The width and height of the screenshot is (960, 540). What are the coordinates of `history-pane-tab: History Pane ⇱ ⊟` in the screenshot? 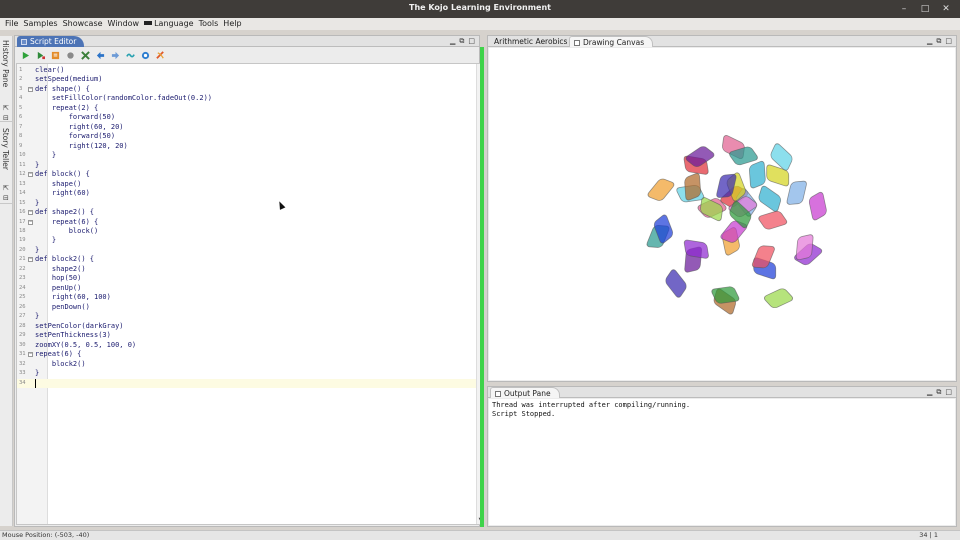 It's located at (6, 80).